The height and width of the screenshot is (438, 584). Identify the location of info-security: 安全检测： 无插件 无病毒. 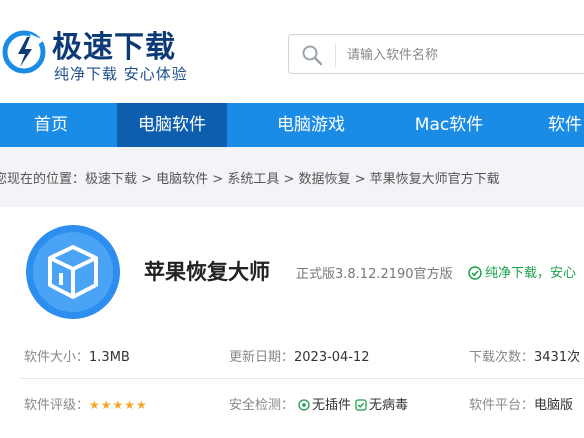
(318, 403).